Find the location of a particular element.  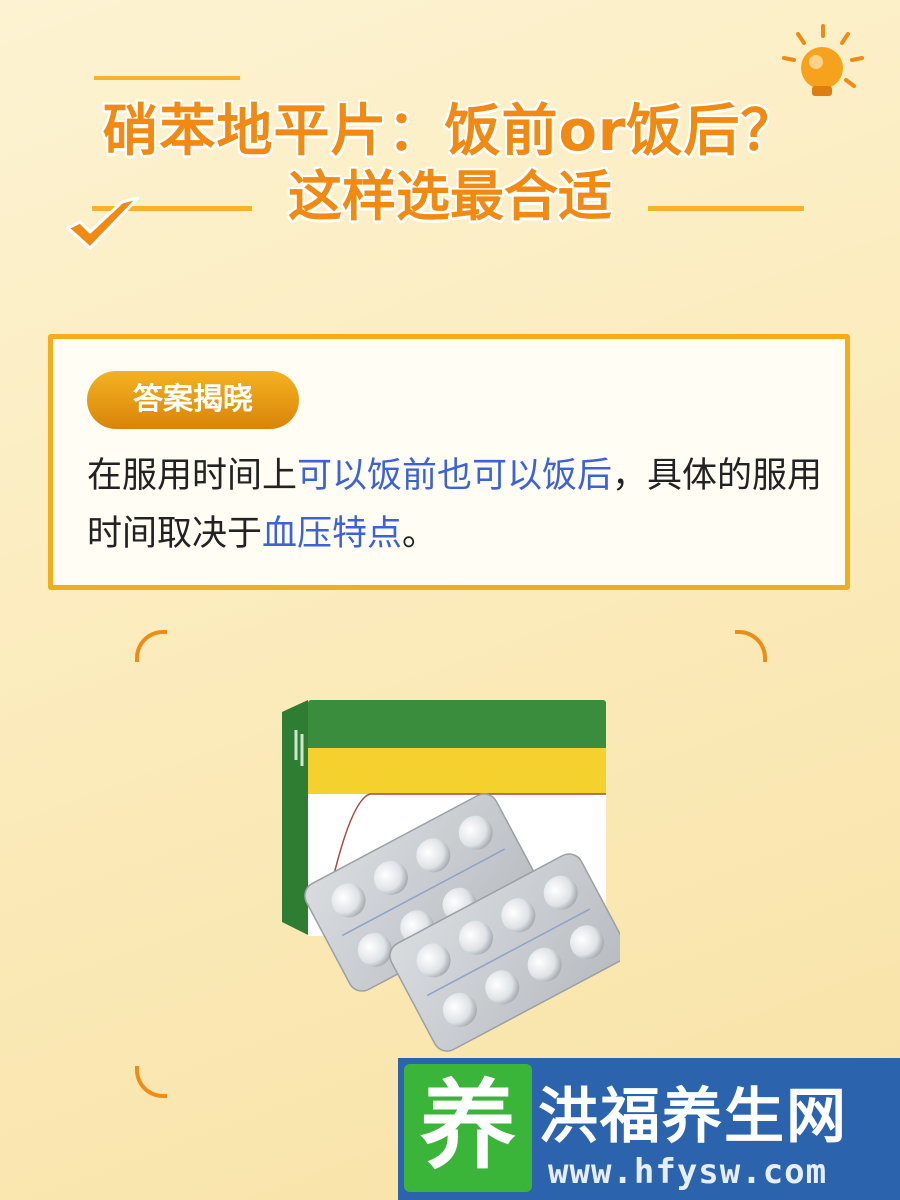

checkmark-icon is located at coordinates (103, 223).